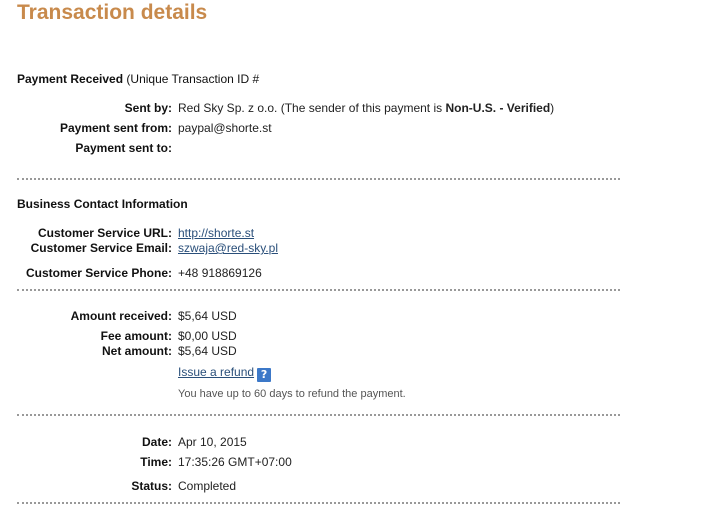  I want to click on sent-from-label: Payment sent from:, so click(115, 128).